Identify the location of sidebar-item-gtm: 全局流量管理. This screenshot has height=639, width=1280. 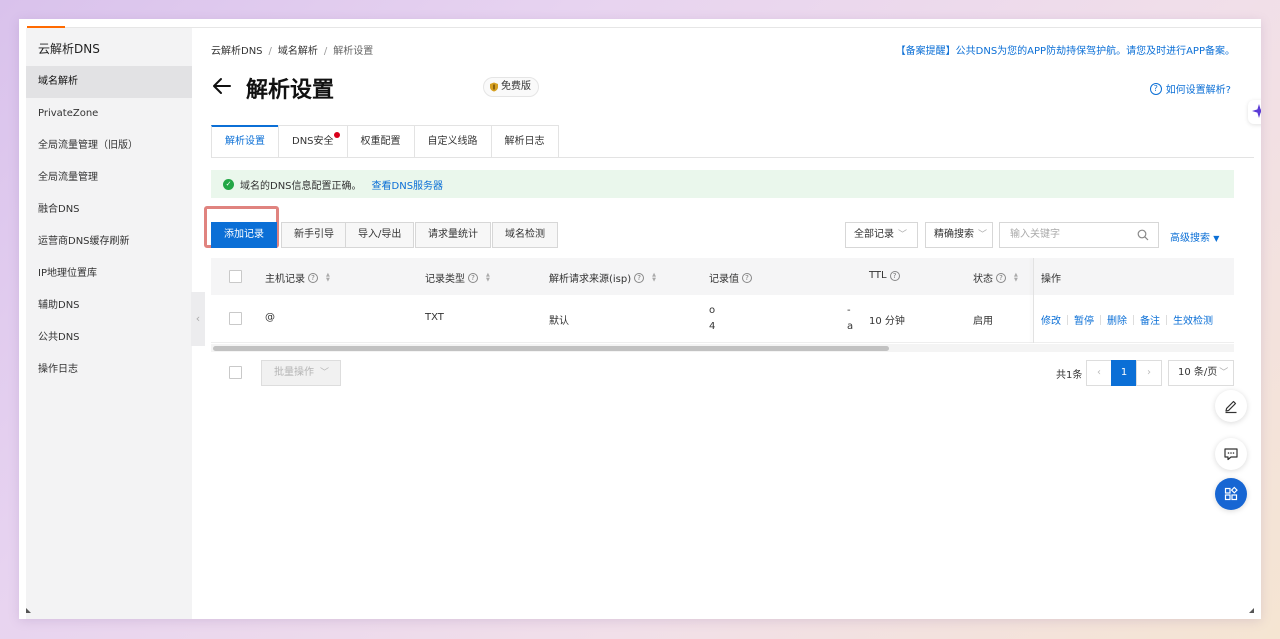
(109, 178).